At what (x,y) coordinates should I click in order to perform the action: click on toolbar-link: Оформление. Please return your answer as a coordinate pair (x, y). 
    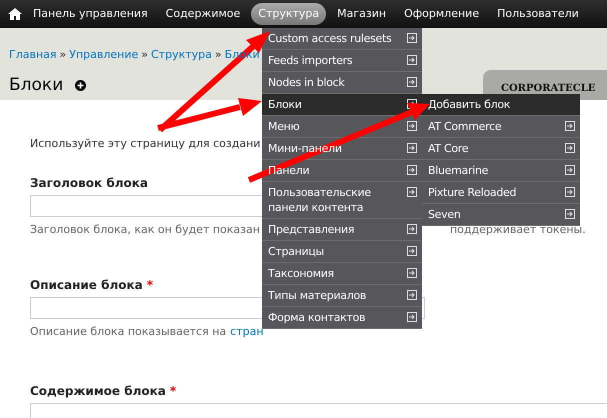
    Looking at the image, I should click on (441, 14).